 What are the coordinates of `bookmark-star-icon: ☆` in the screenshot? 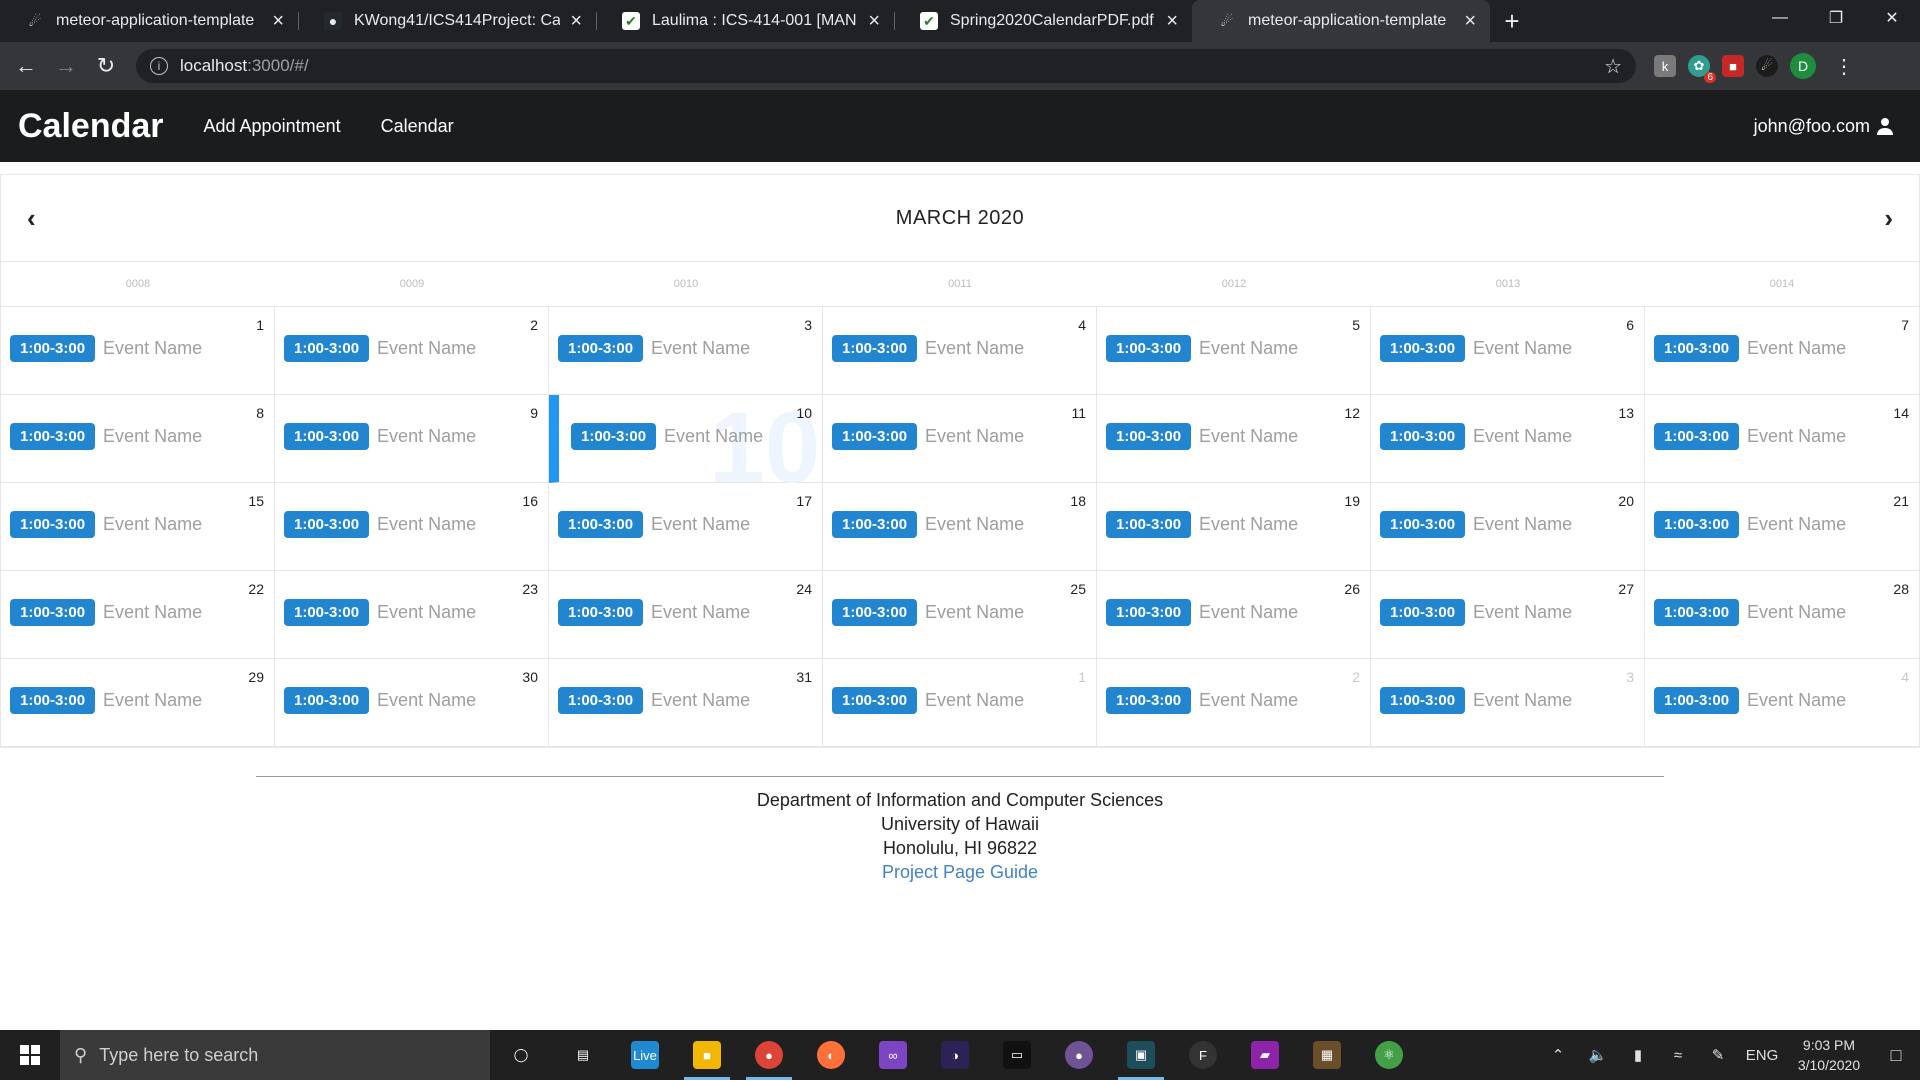 It's located at (1613, 66).